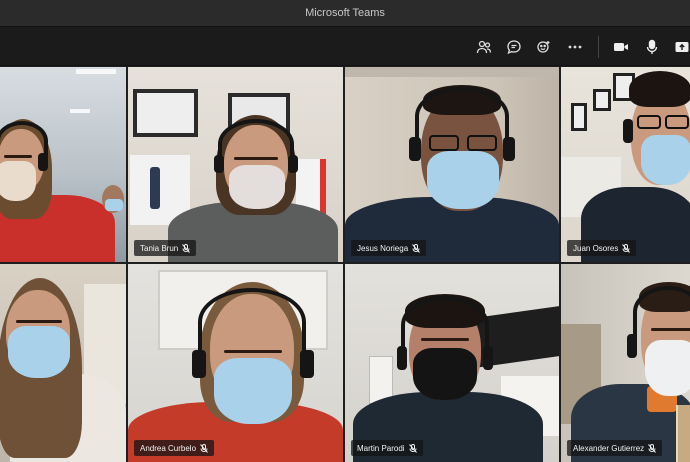 The width and height of the screenshot is (690, 462). I want to click on self-view-thumbnail, so click(683, 433).